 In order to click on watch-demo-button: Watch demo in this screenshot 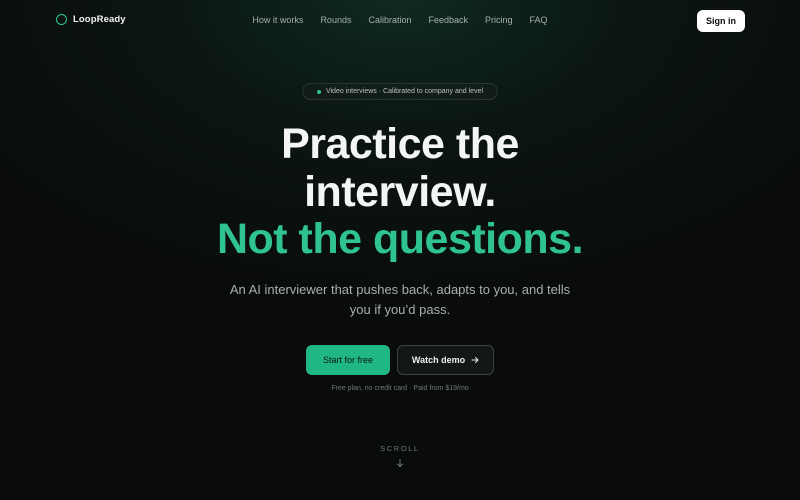, I will do `click(445, 360)`.